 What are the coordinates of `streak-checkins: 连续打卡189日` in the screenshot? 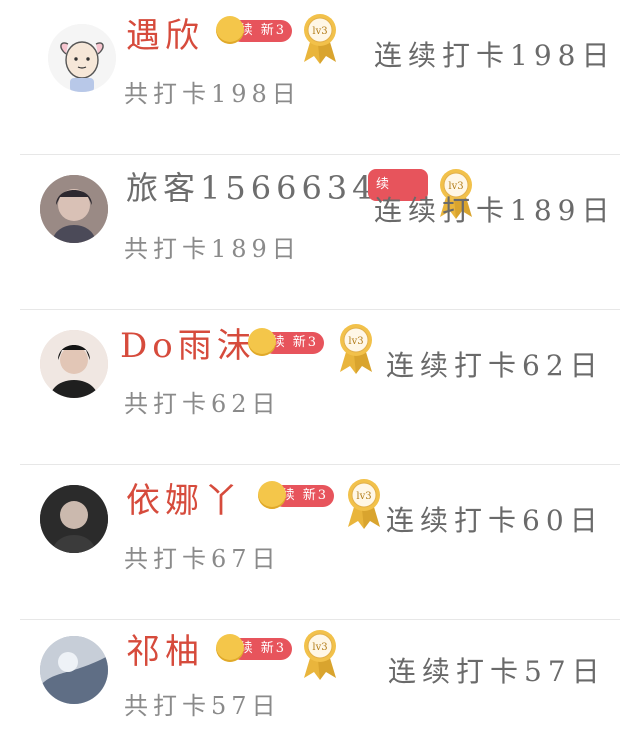 It's located at (495, 210).